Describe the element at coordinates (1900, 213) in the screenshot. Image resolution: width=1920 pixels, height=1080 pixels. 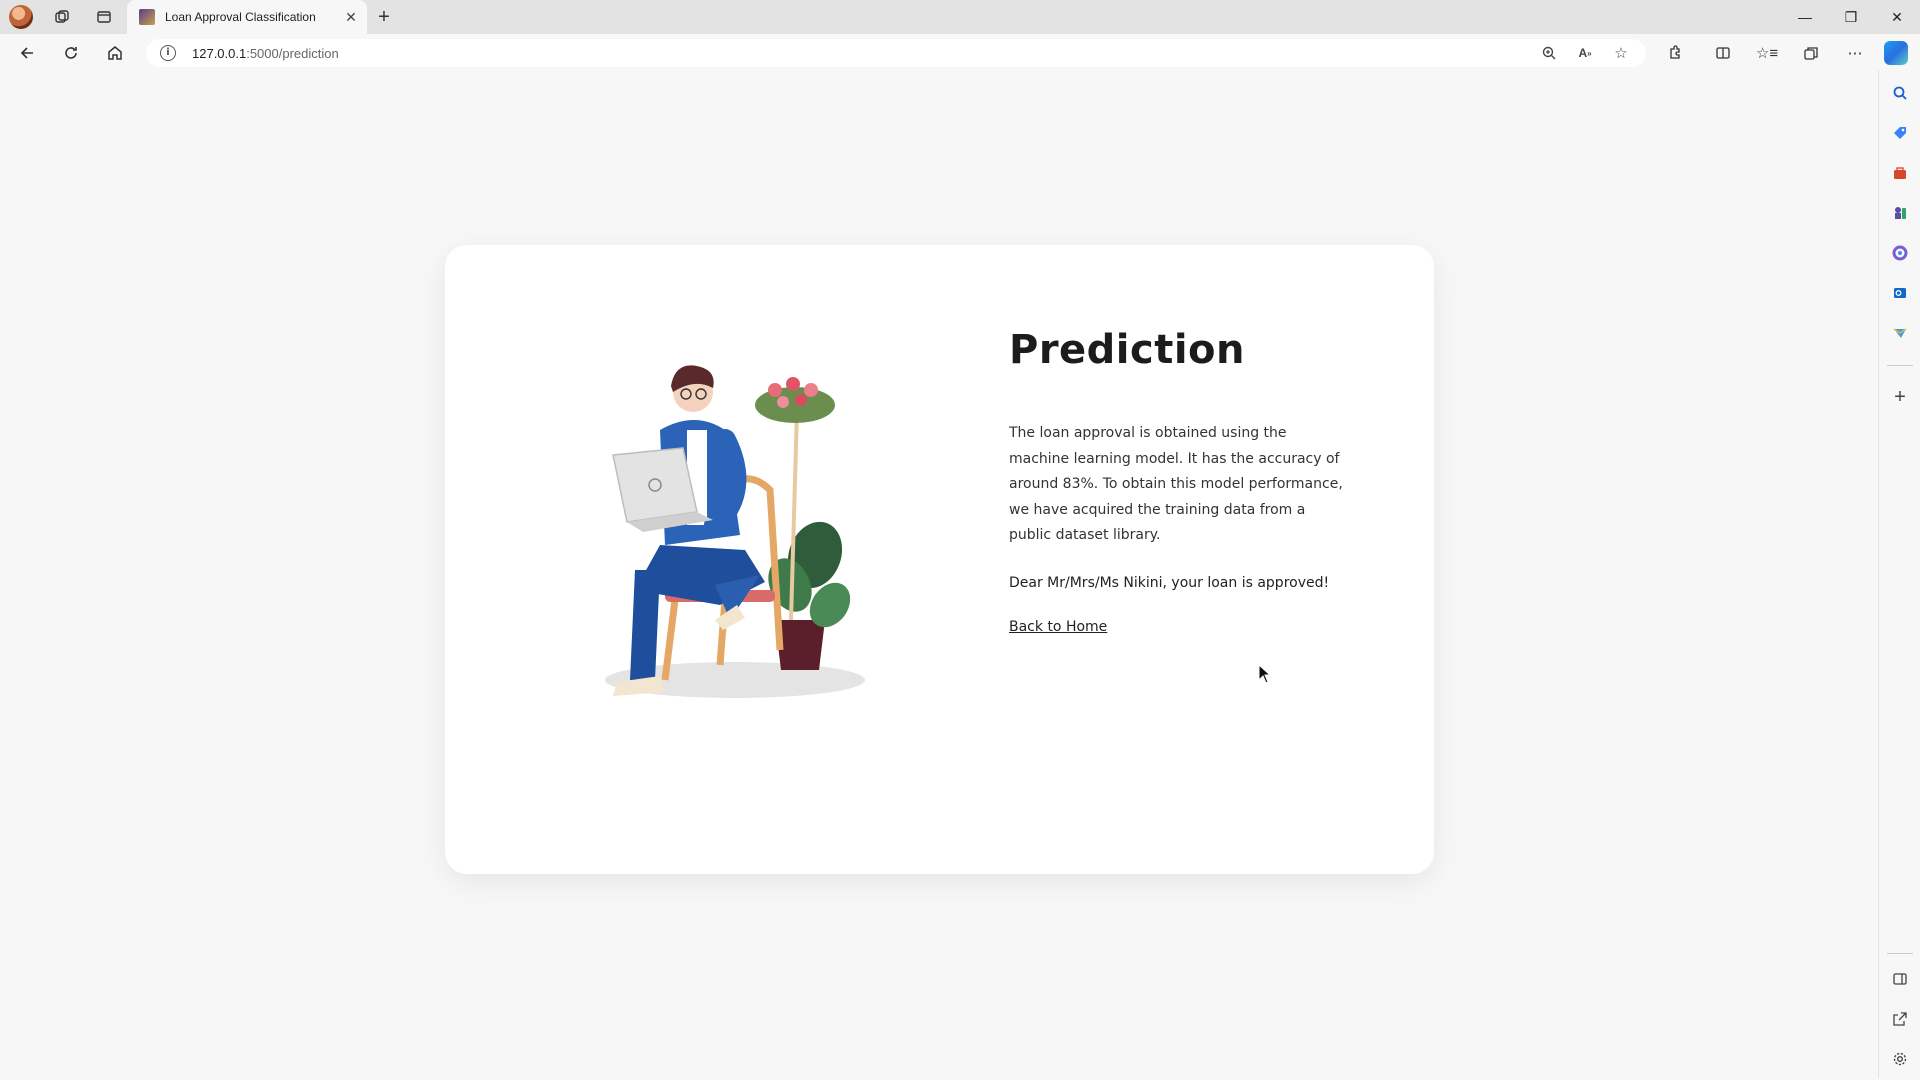
I see `games-icon` at that location.